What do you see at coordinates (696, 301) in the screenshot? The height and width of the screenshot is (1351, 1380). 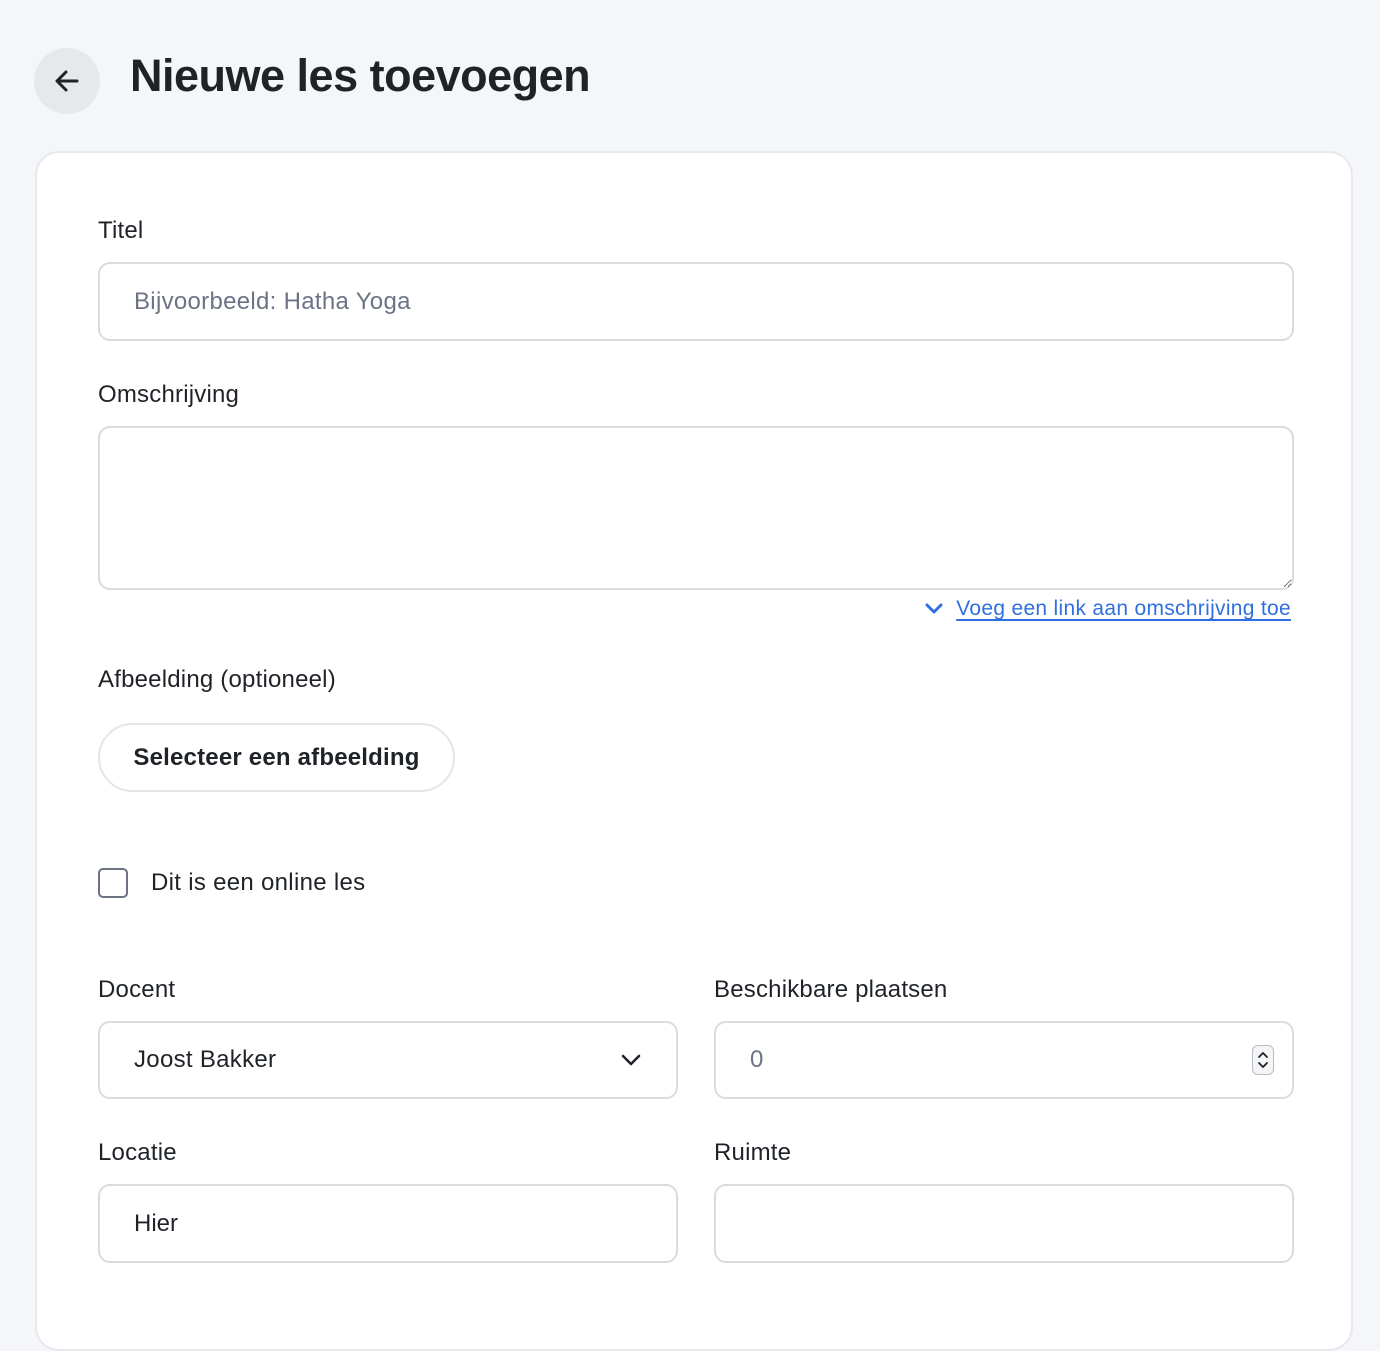 I see `title-input` at bounding box center [696, 301].